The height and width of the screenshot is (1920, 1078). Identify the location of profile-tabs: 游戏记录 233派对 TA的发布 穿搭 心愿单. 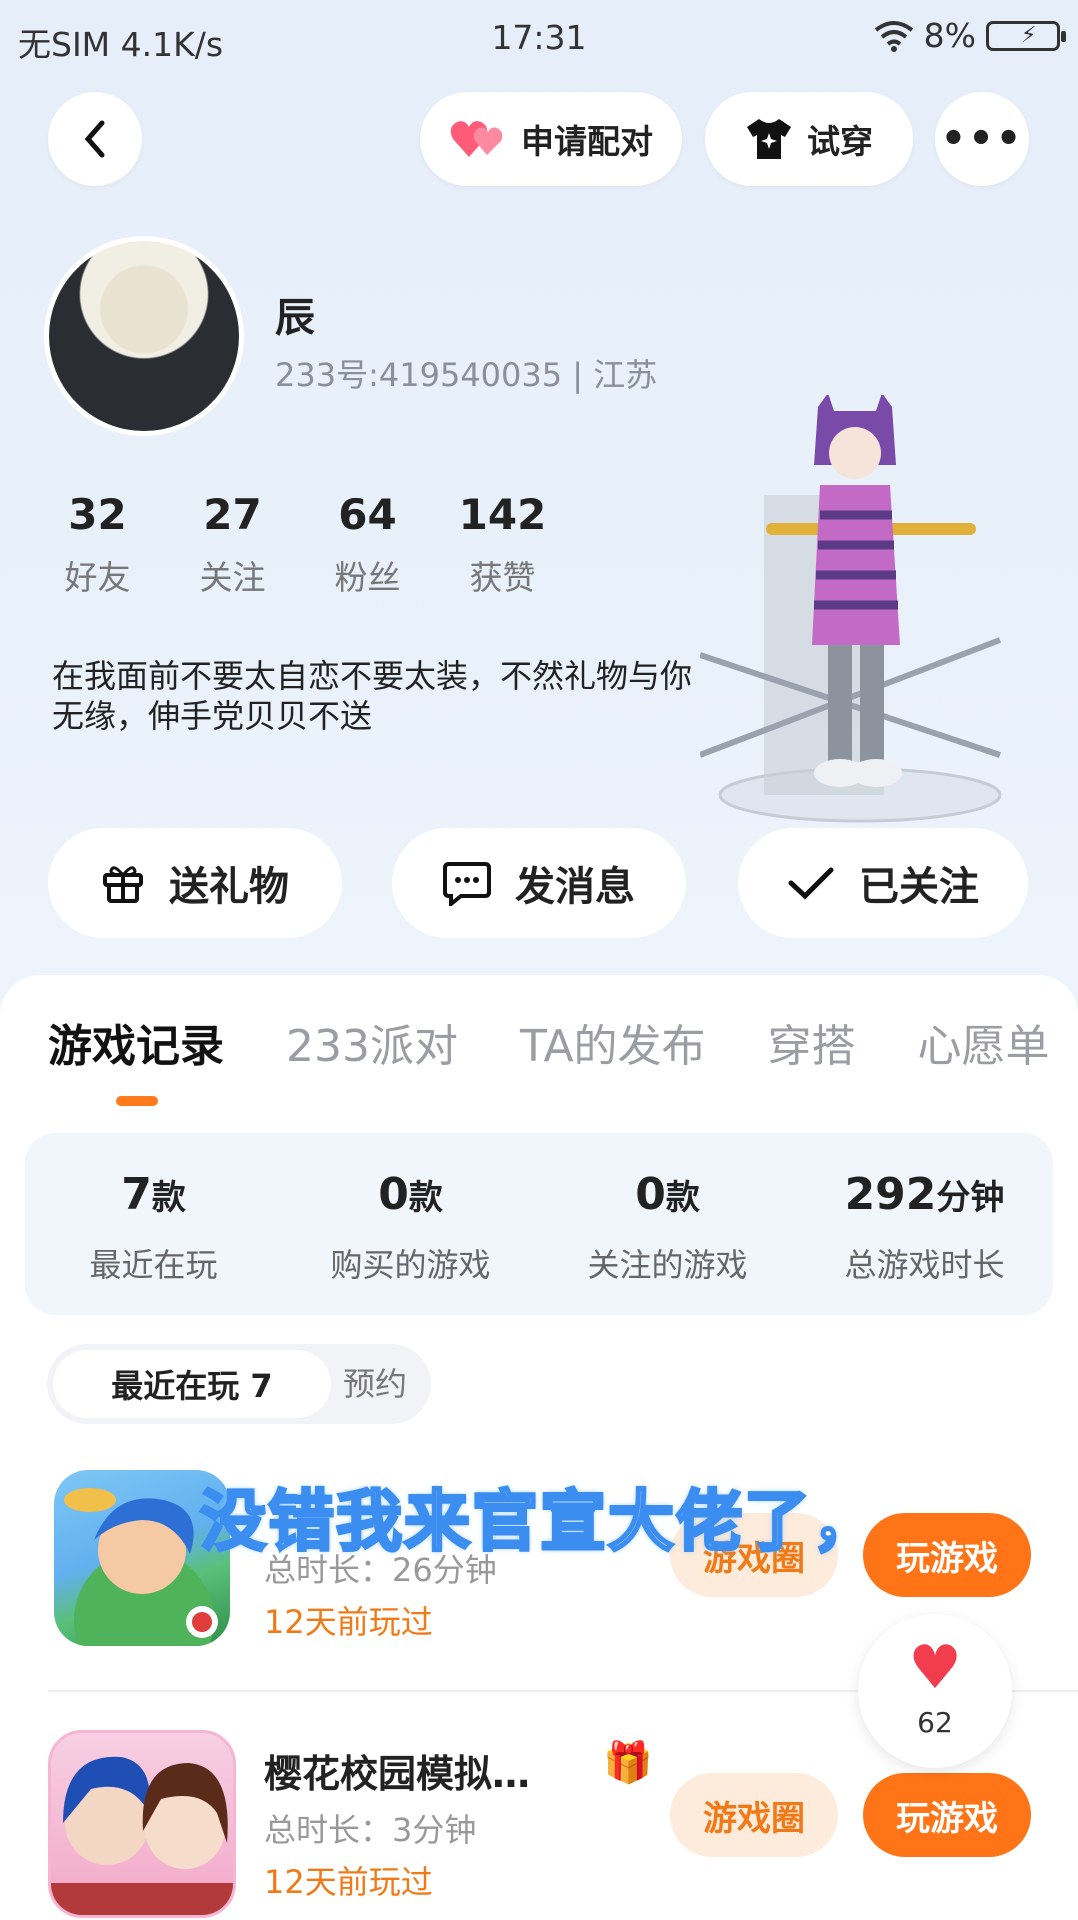
(563, 1042).